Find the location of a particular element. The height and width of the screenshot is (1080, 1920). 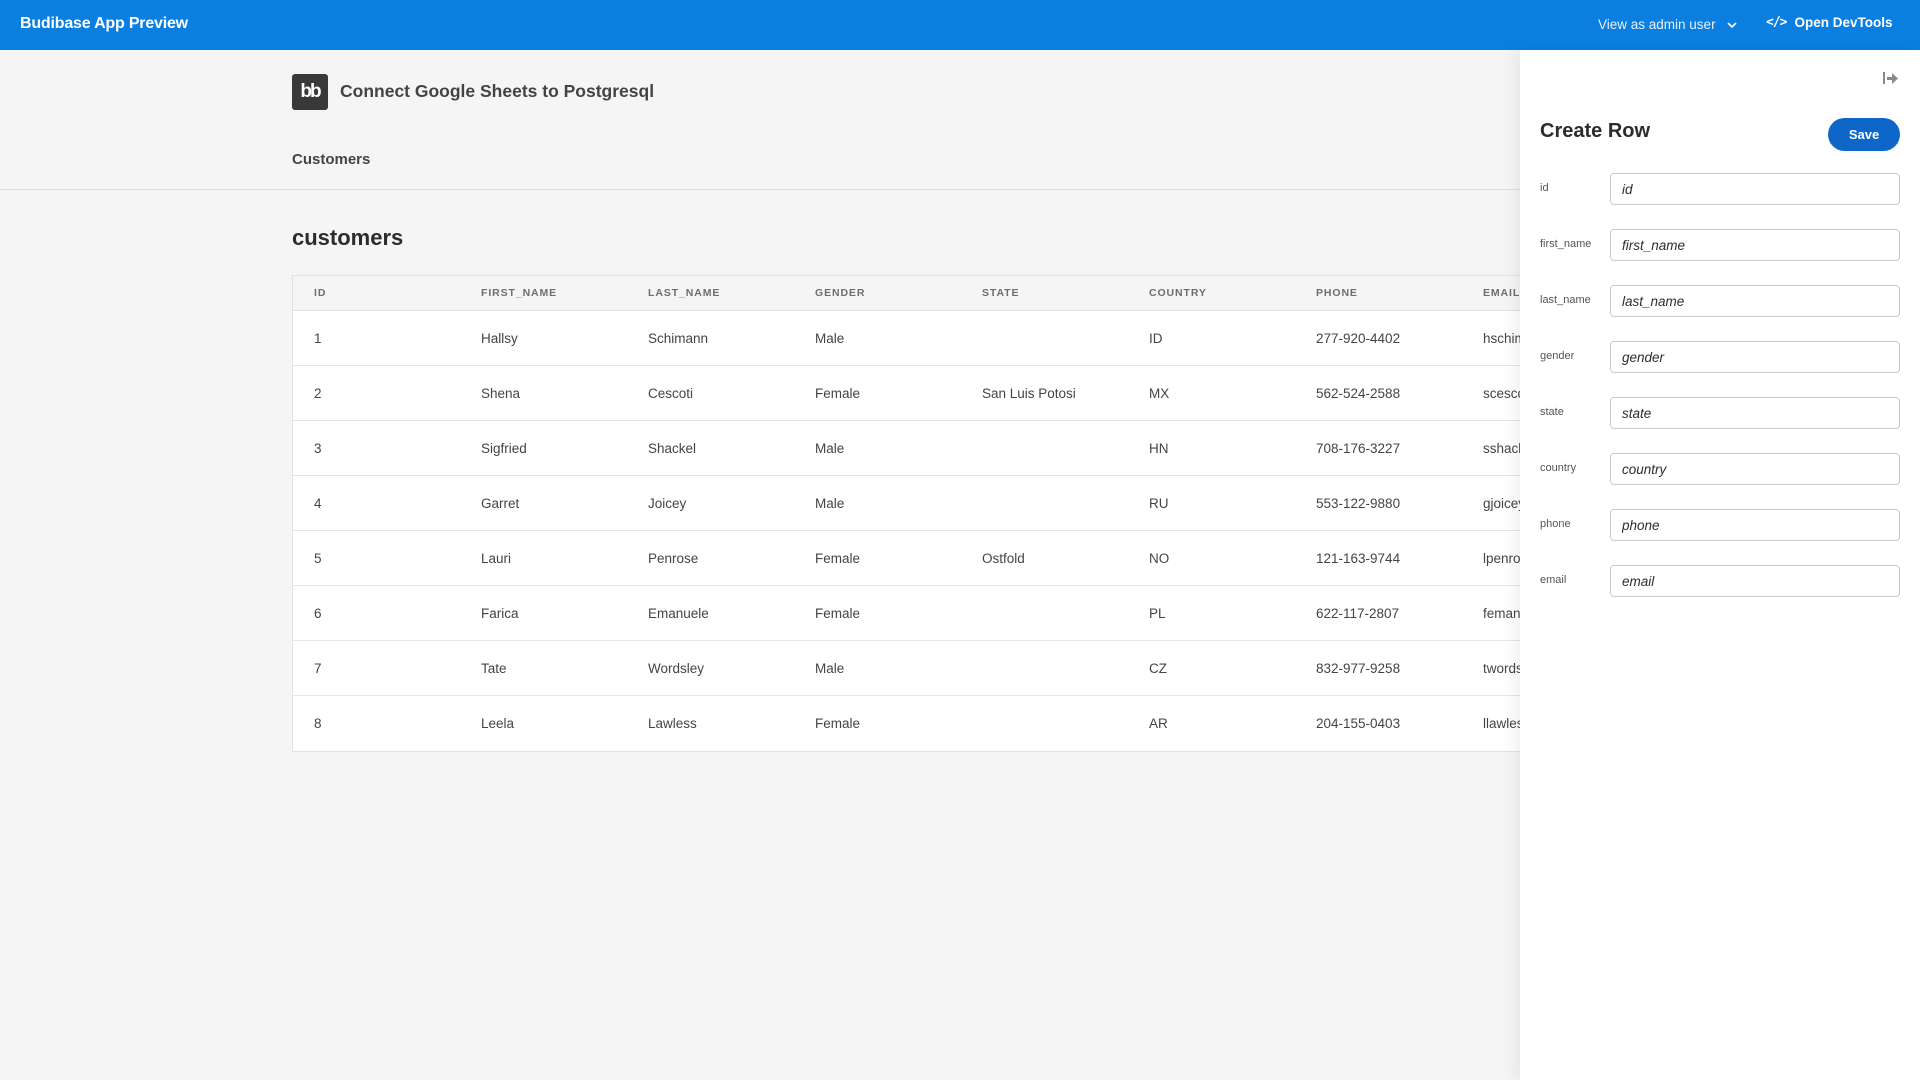

cell-phone: 121-163-9744 is located at coordinates (1358, 558).